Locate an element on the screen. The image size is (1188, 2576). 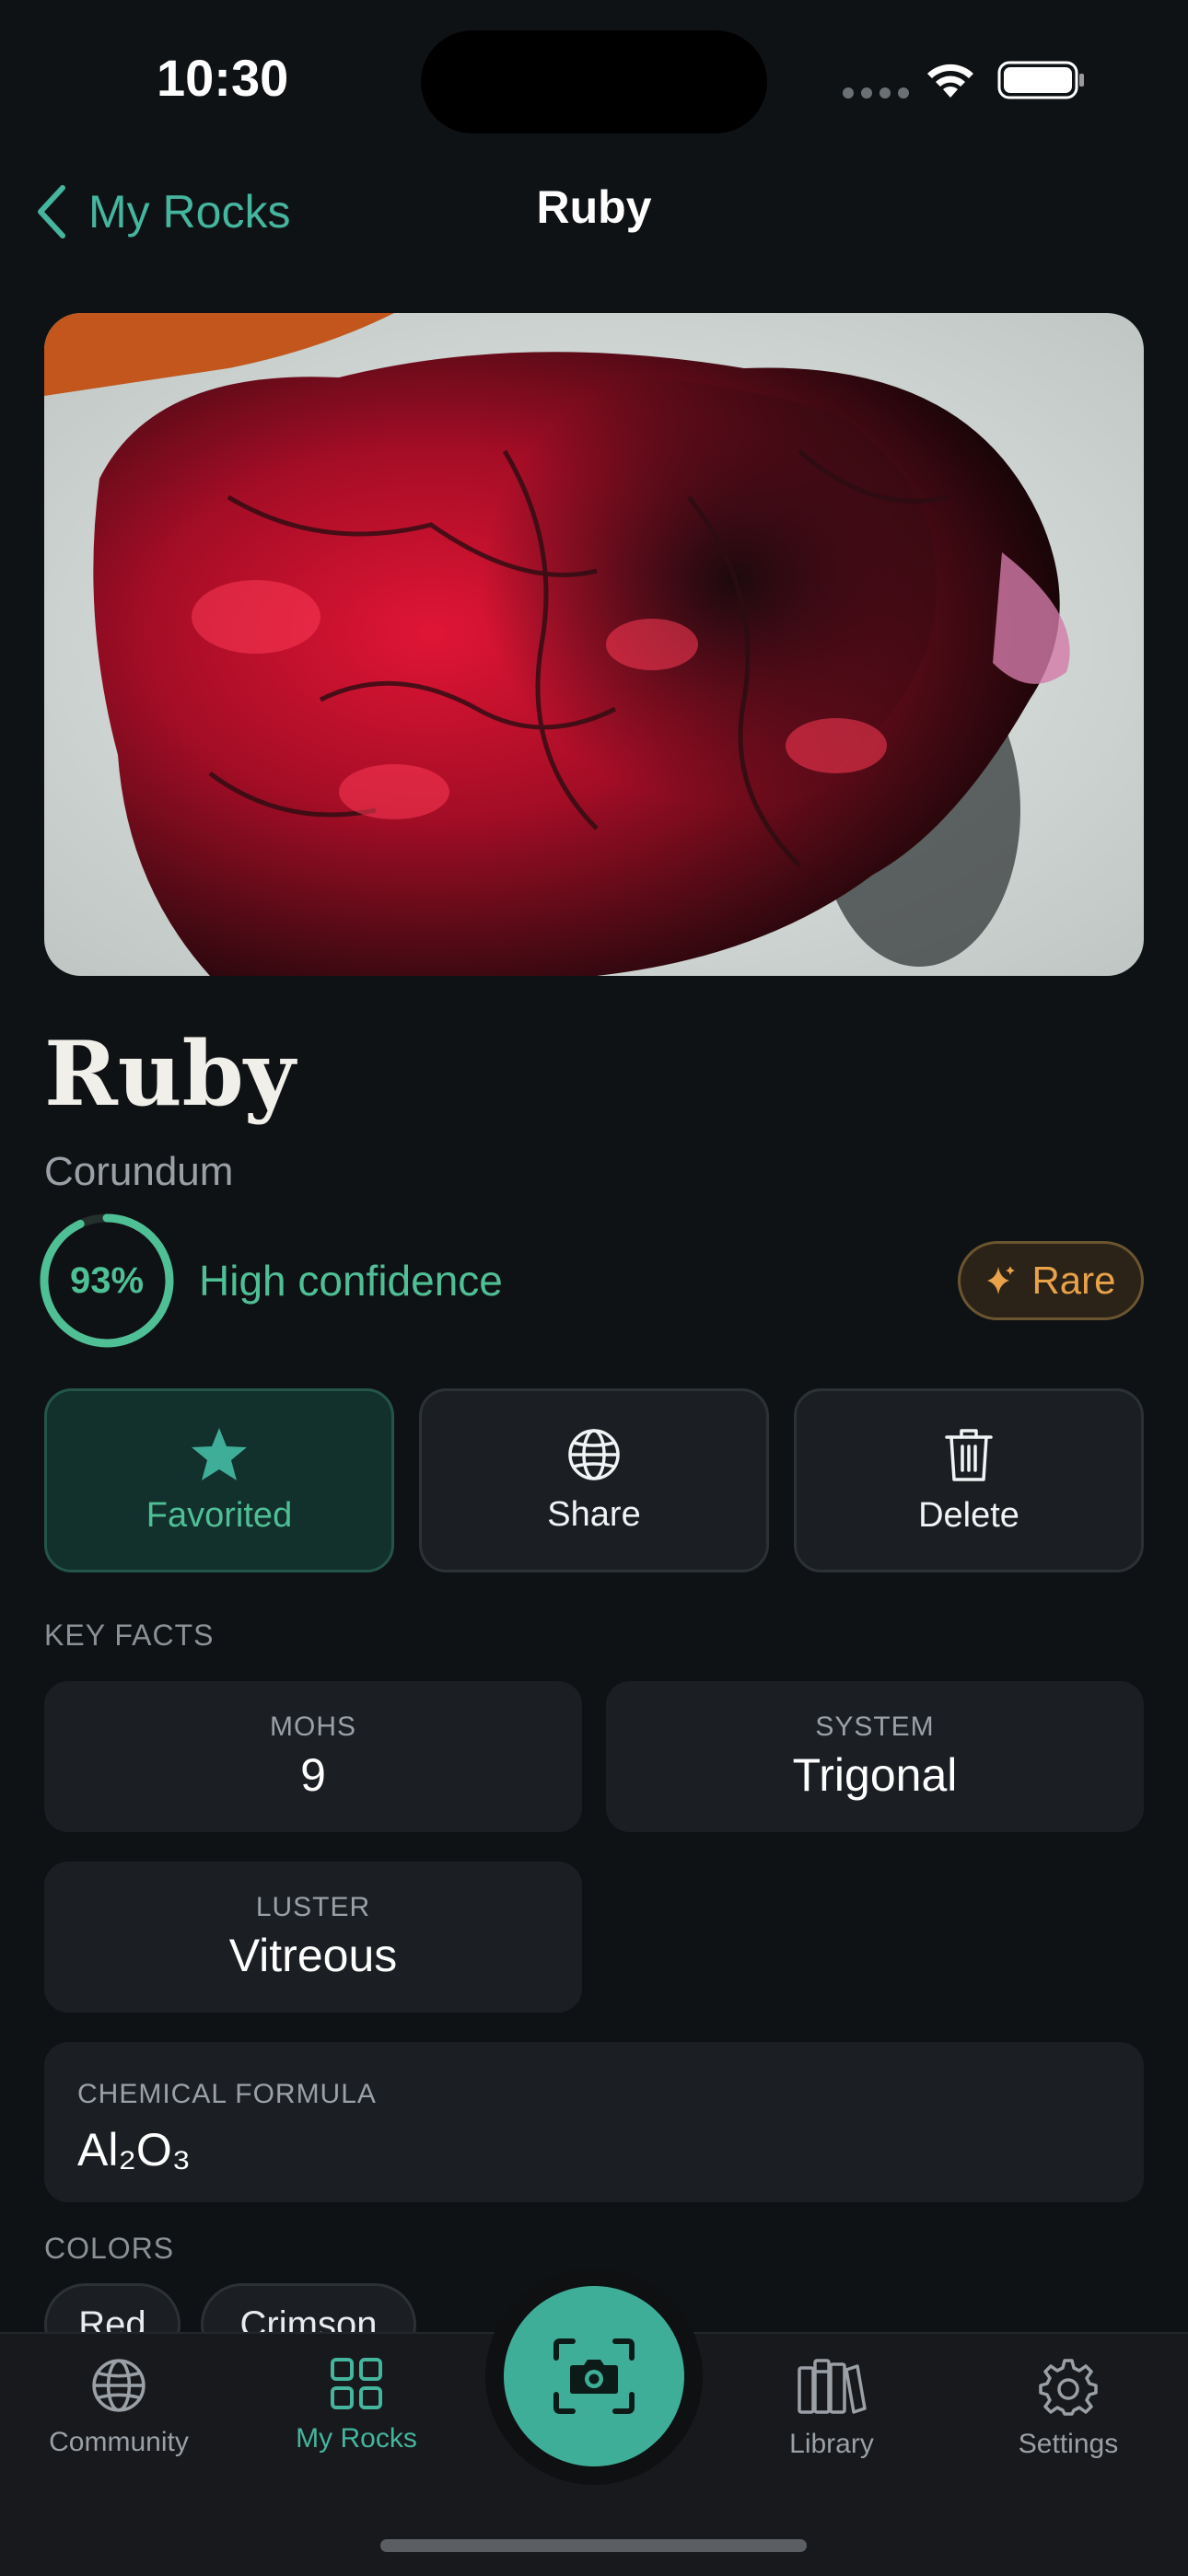
home-indicator is located at coordinates (593, 2545).